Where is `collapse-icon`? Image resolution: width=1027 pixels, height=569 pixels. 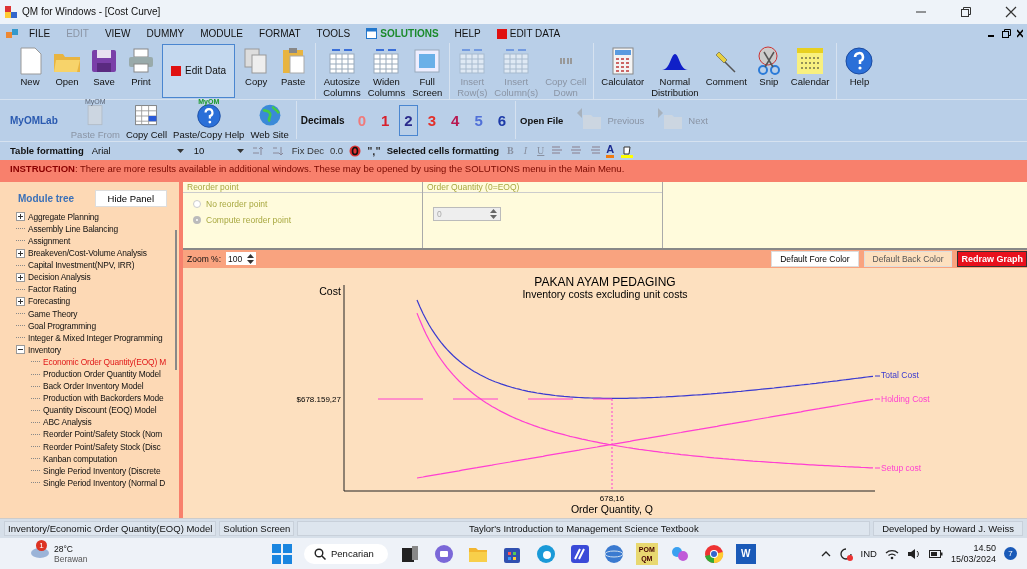
collapse-icon is located at coordinates (20, 350).